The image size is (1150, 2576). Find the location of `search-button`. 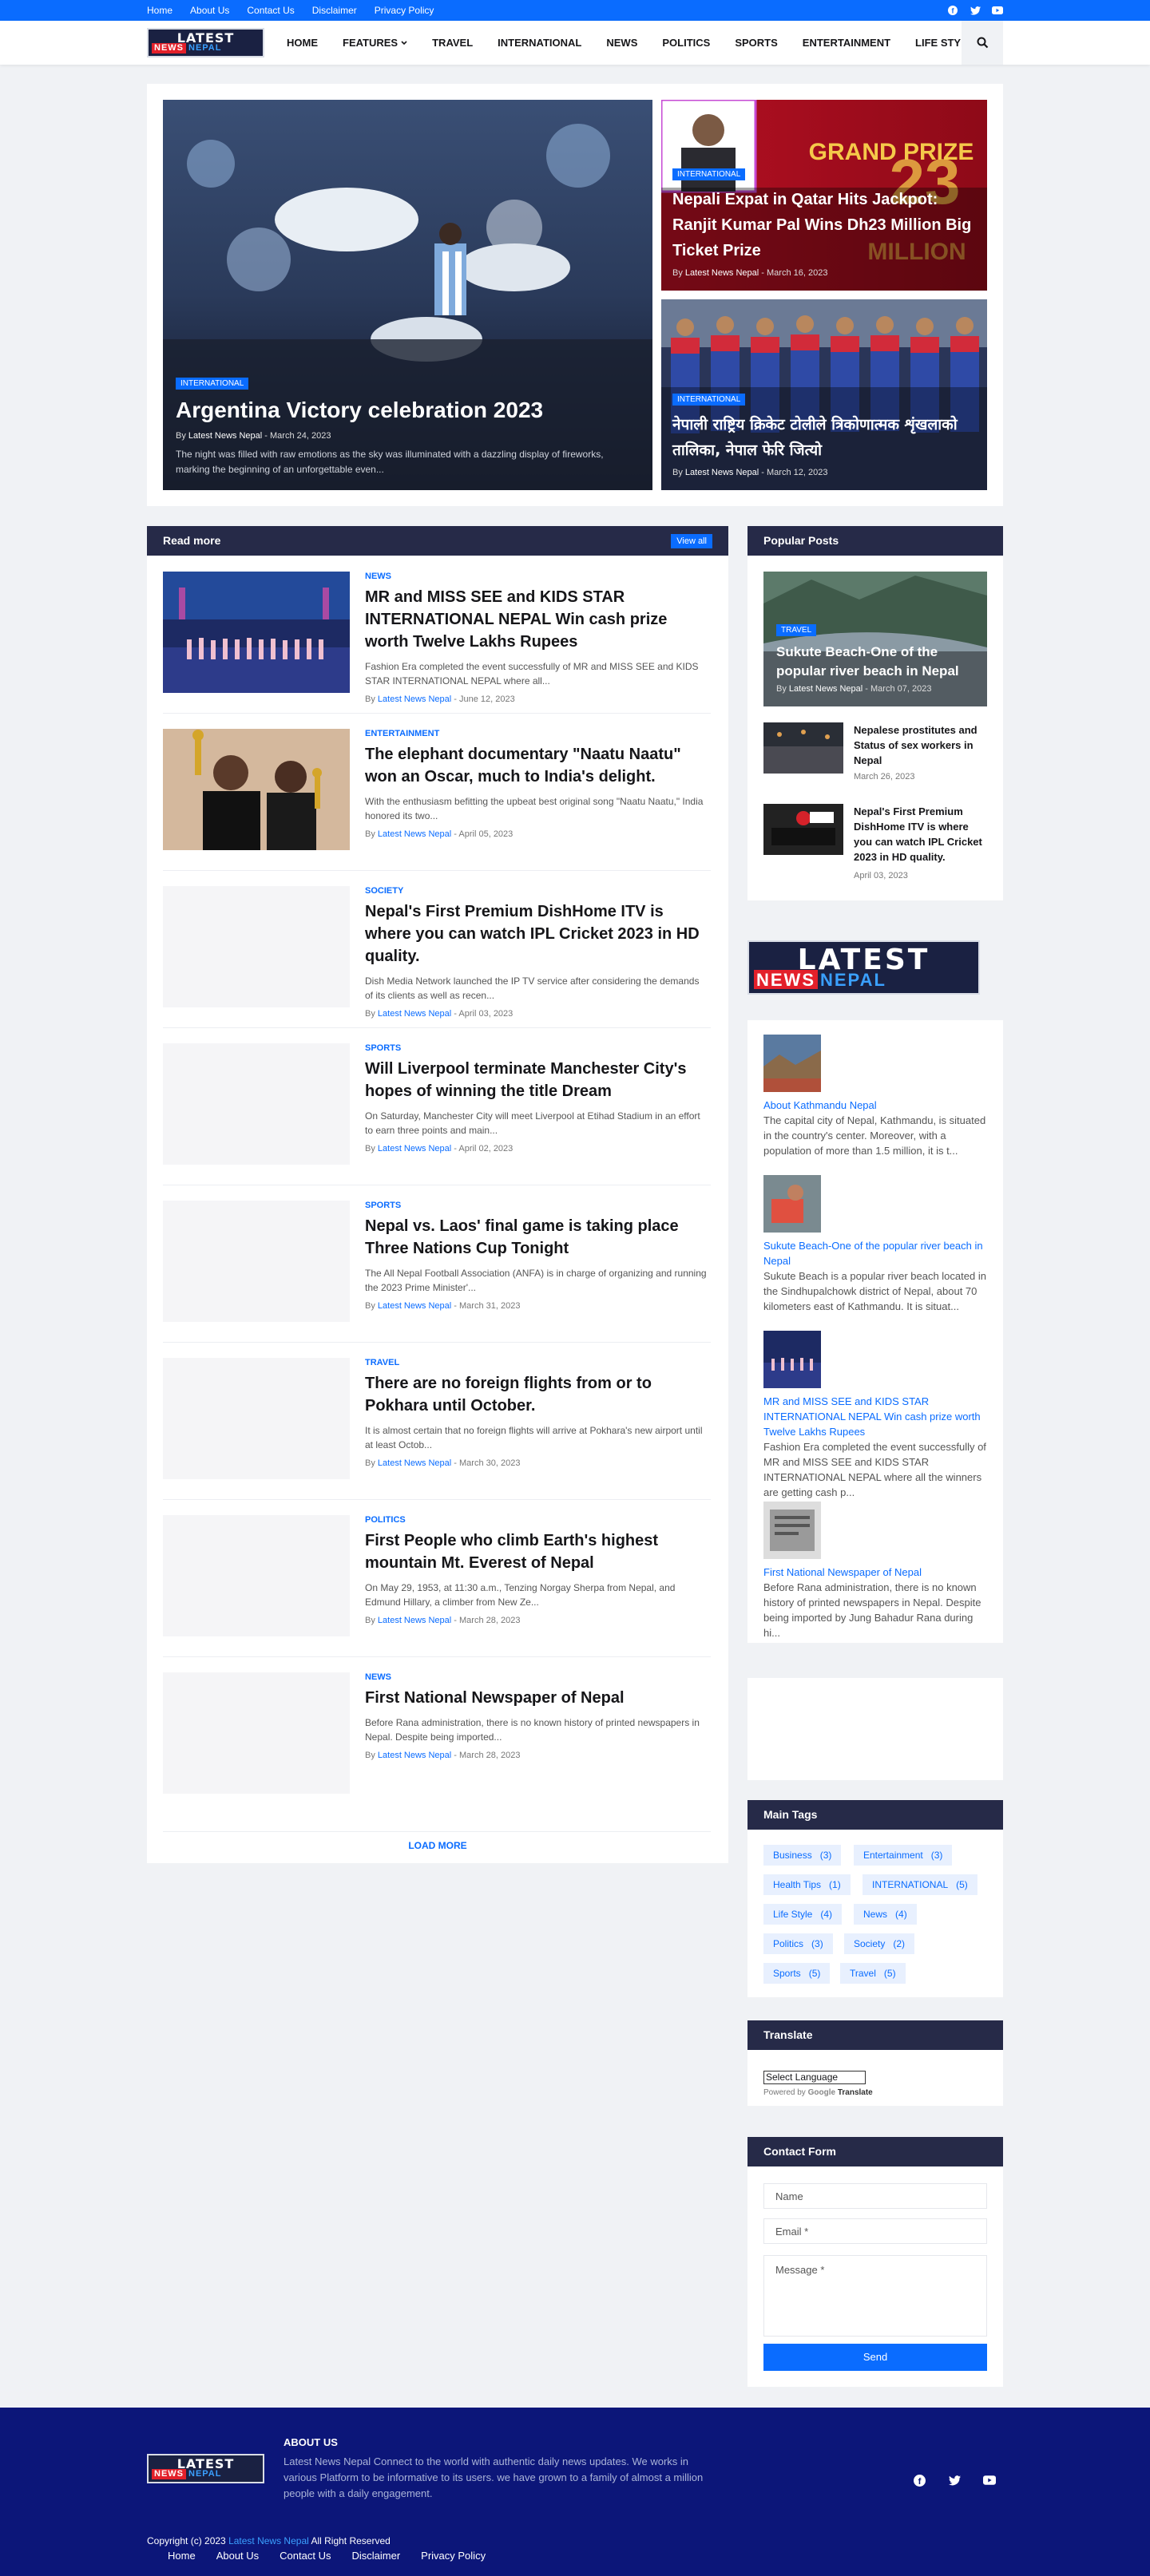

search-button is located at coordinates (983, 43).